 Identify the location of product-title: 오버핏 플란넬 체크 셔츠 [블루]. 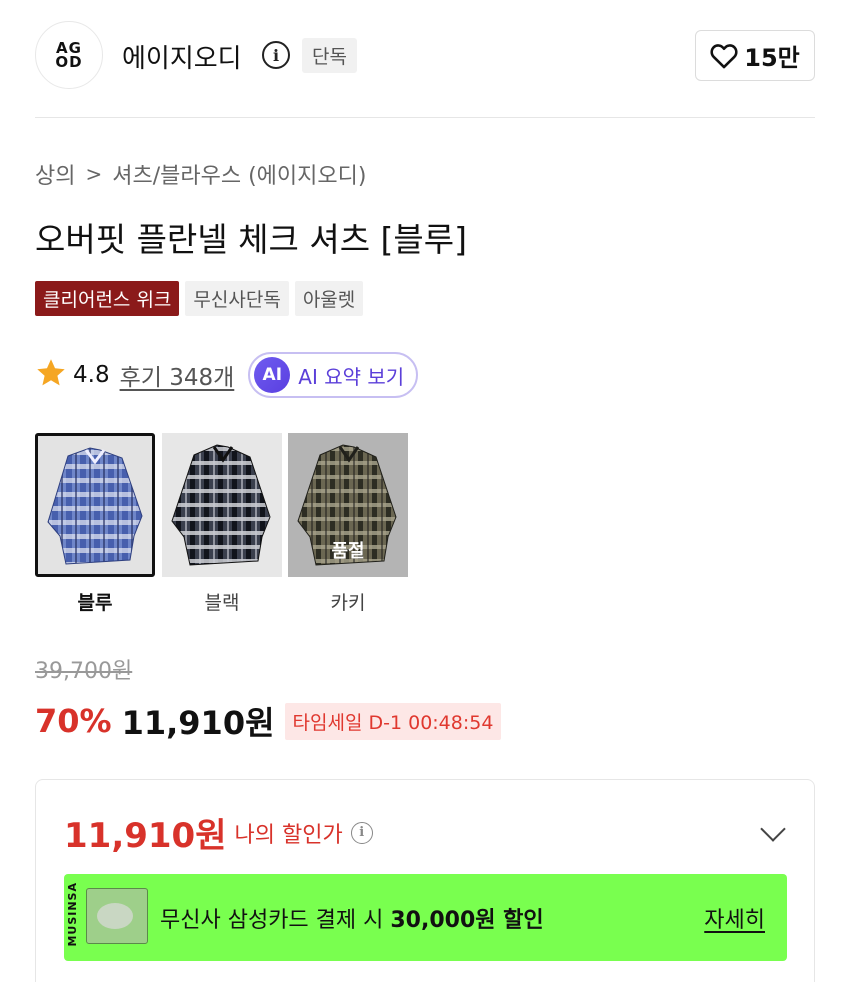
(251, 239).